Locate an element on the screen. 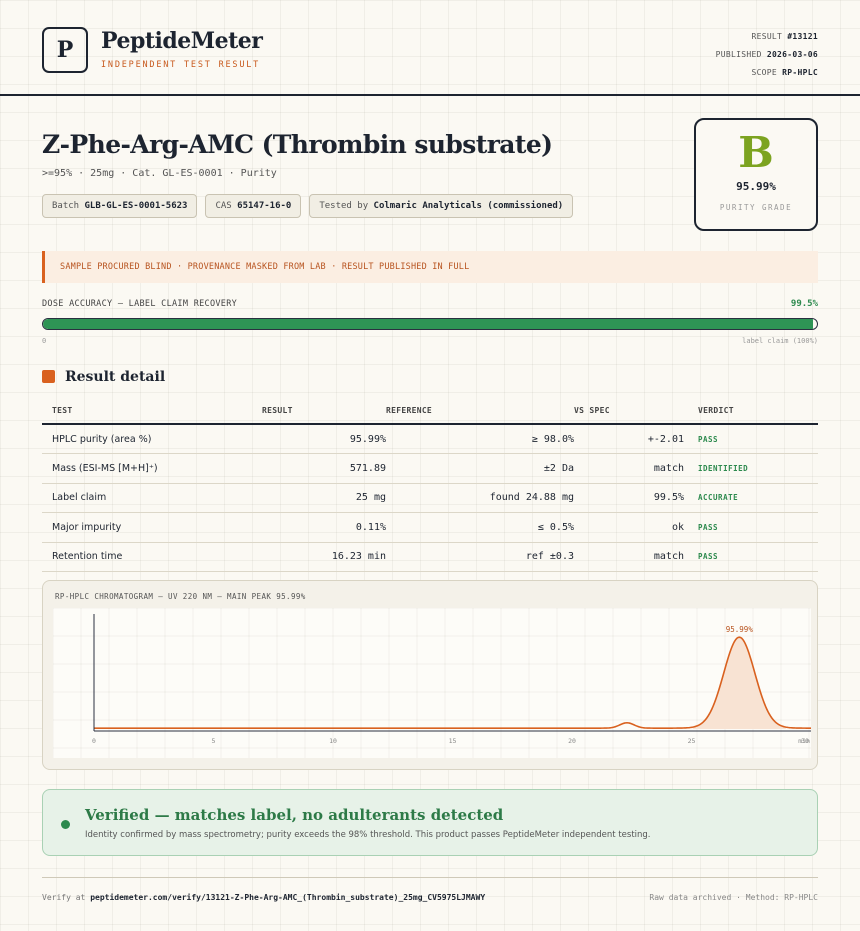 This screenshot has height=931, width=860. col-result: RESULT is located at coordinates (324, 411).